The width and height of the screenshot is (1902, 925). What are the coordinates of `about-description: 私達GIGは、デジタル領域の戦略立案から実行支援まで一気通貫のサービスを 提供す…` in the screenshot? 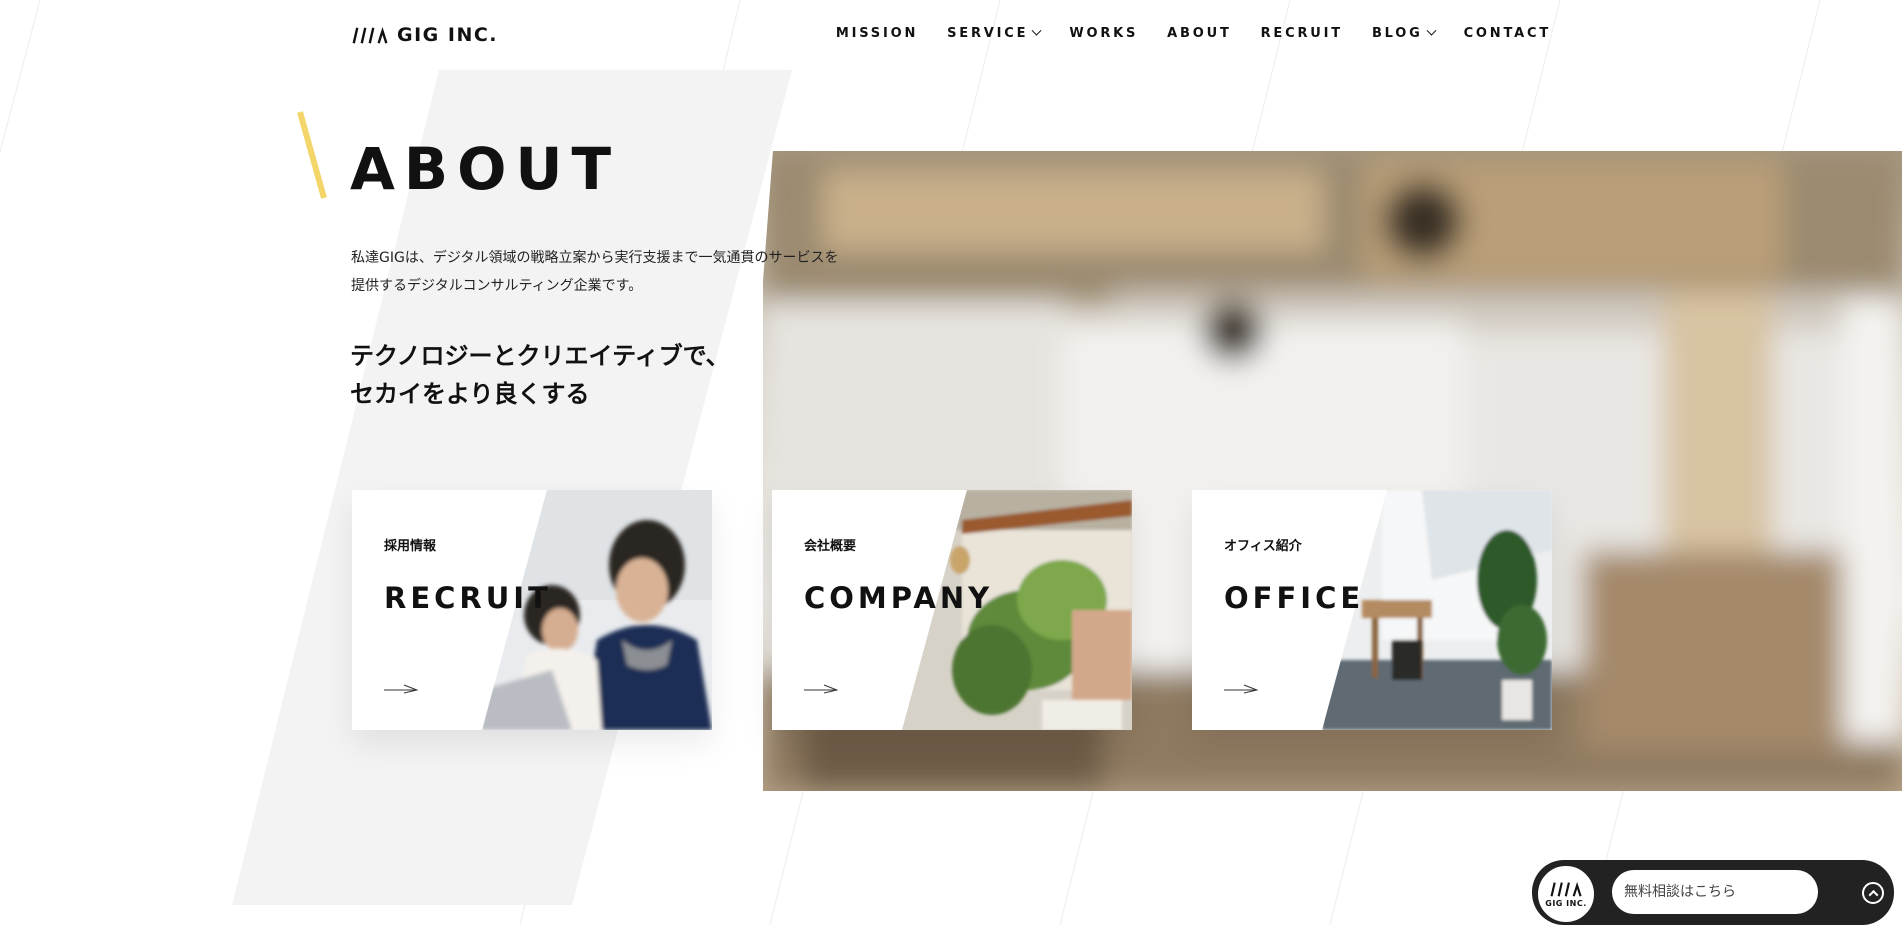 It's located at (611, 272).